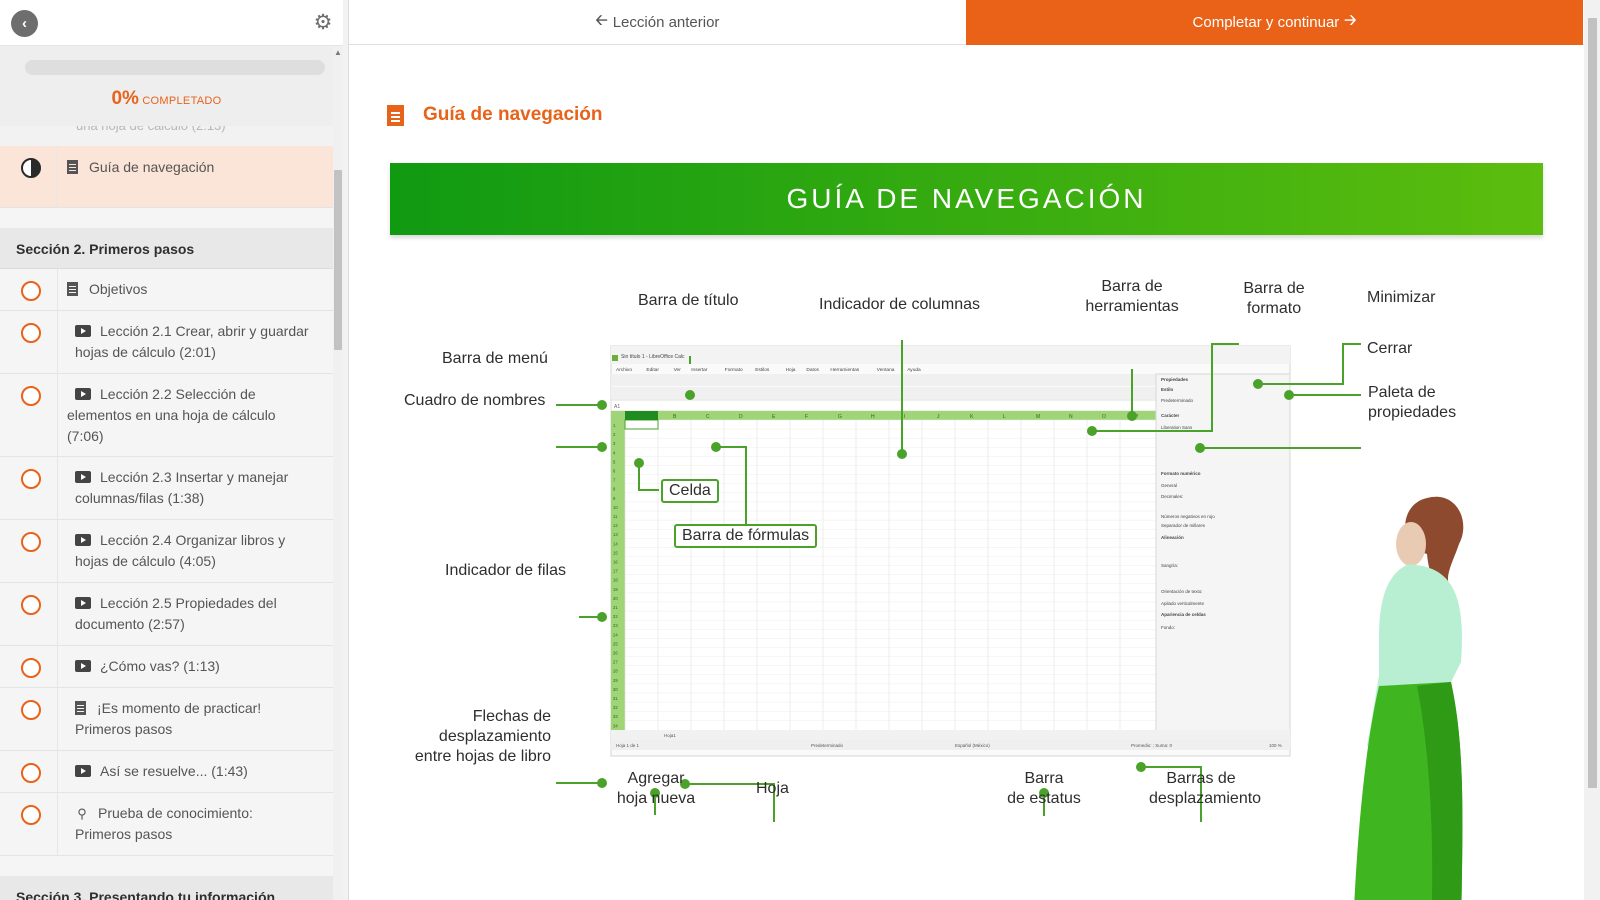 The image size is (1600, 900). I want to click on back-button: ‹, so click(24, 23).